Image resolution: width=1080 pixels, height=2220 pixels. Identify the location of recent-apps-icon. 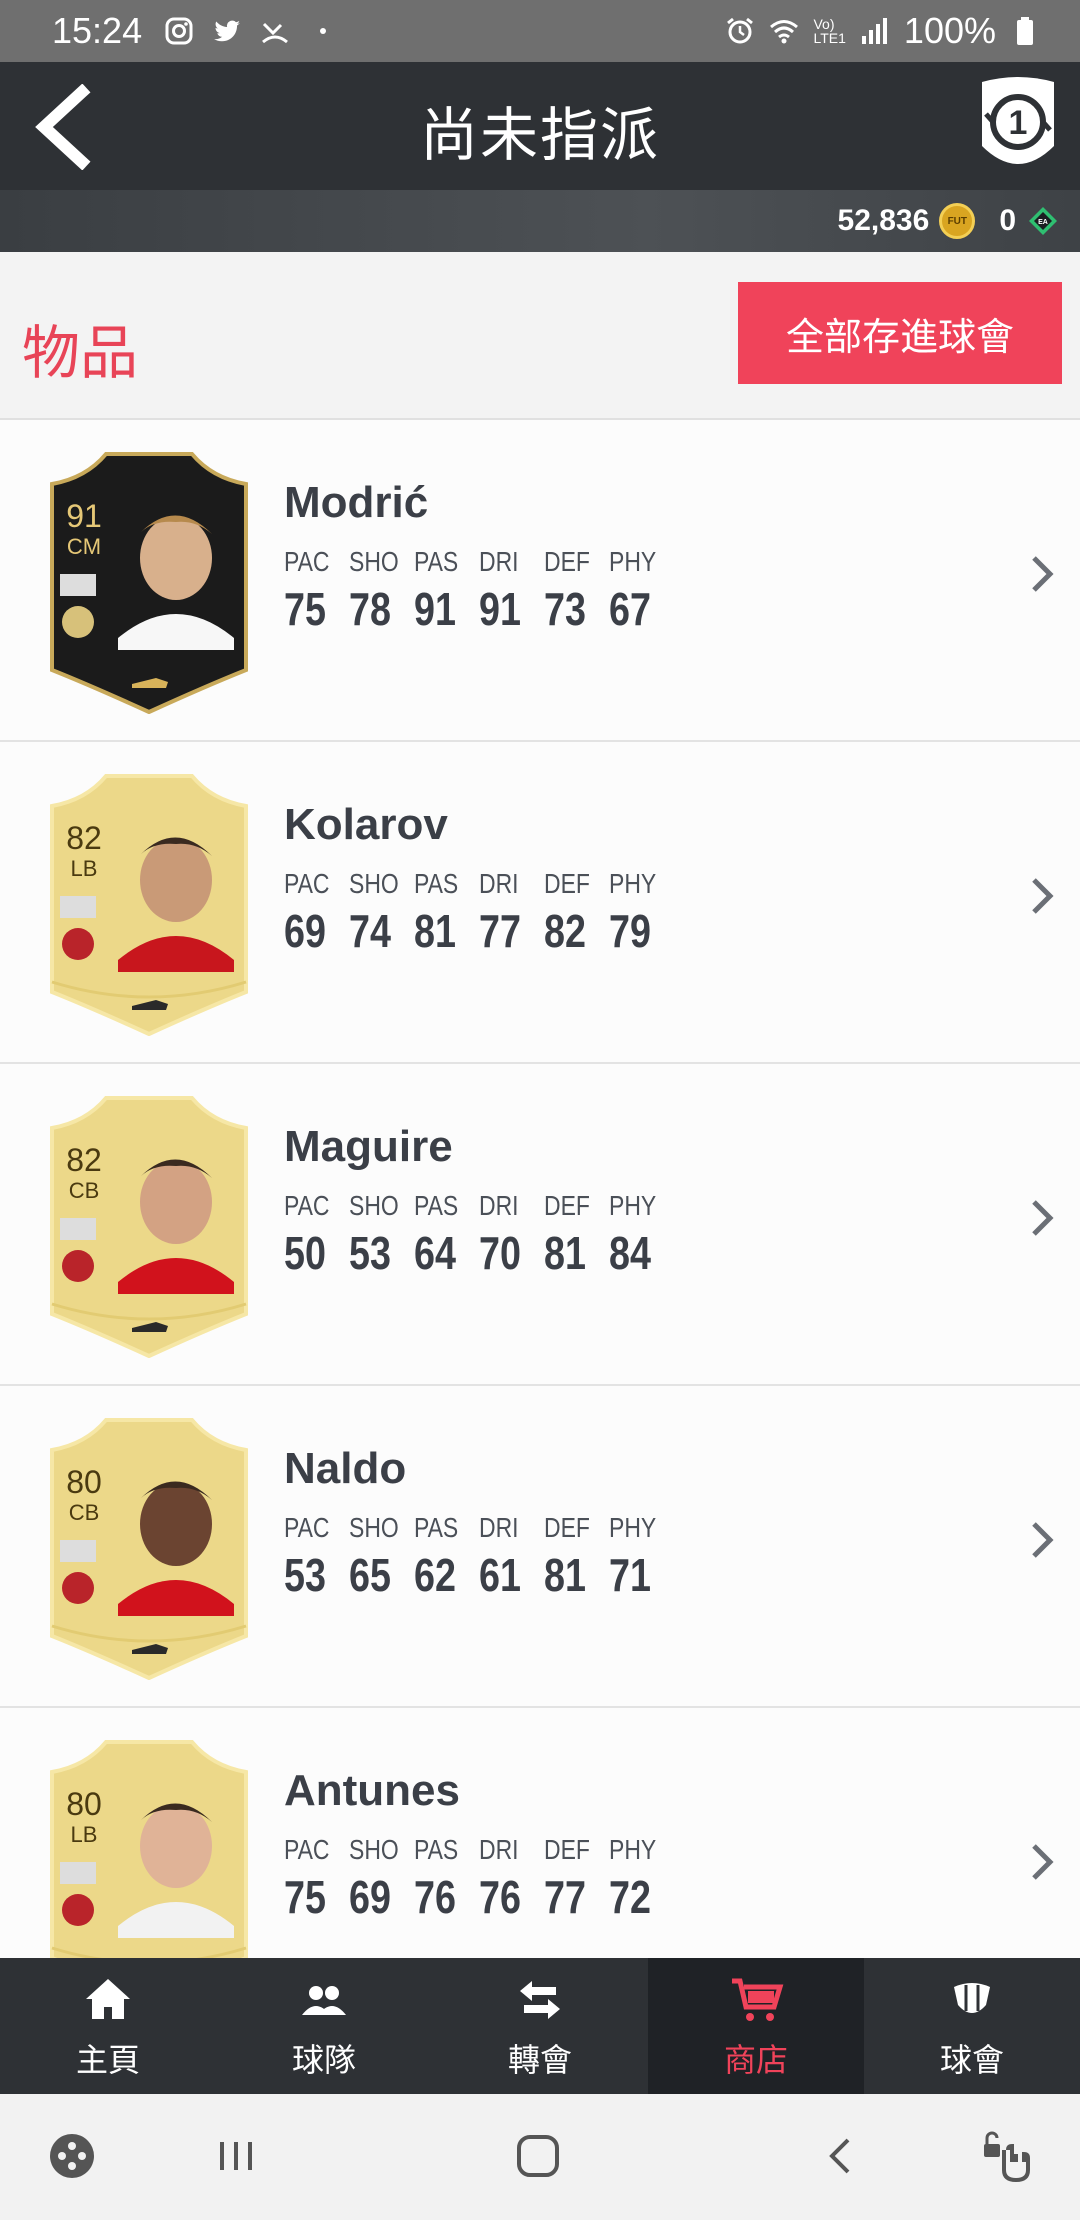
(236, 2156).